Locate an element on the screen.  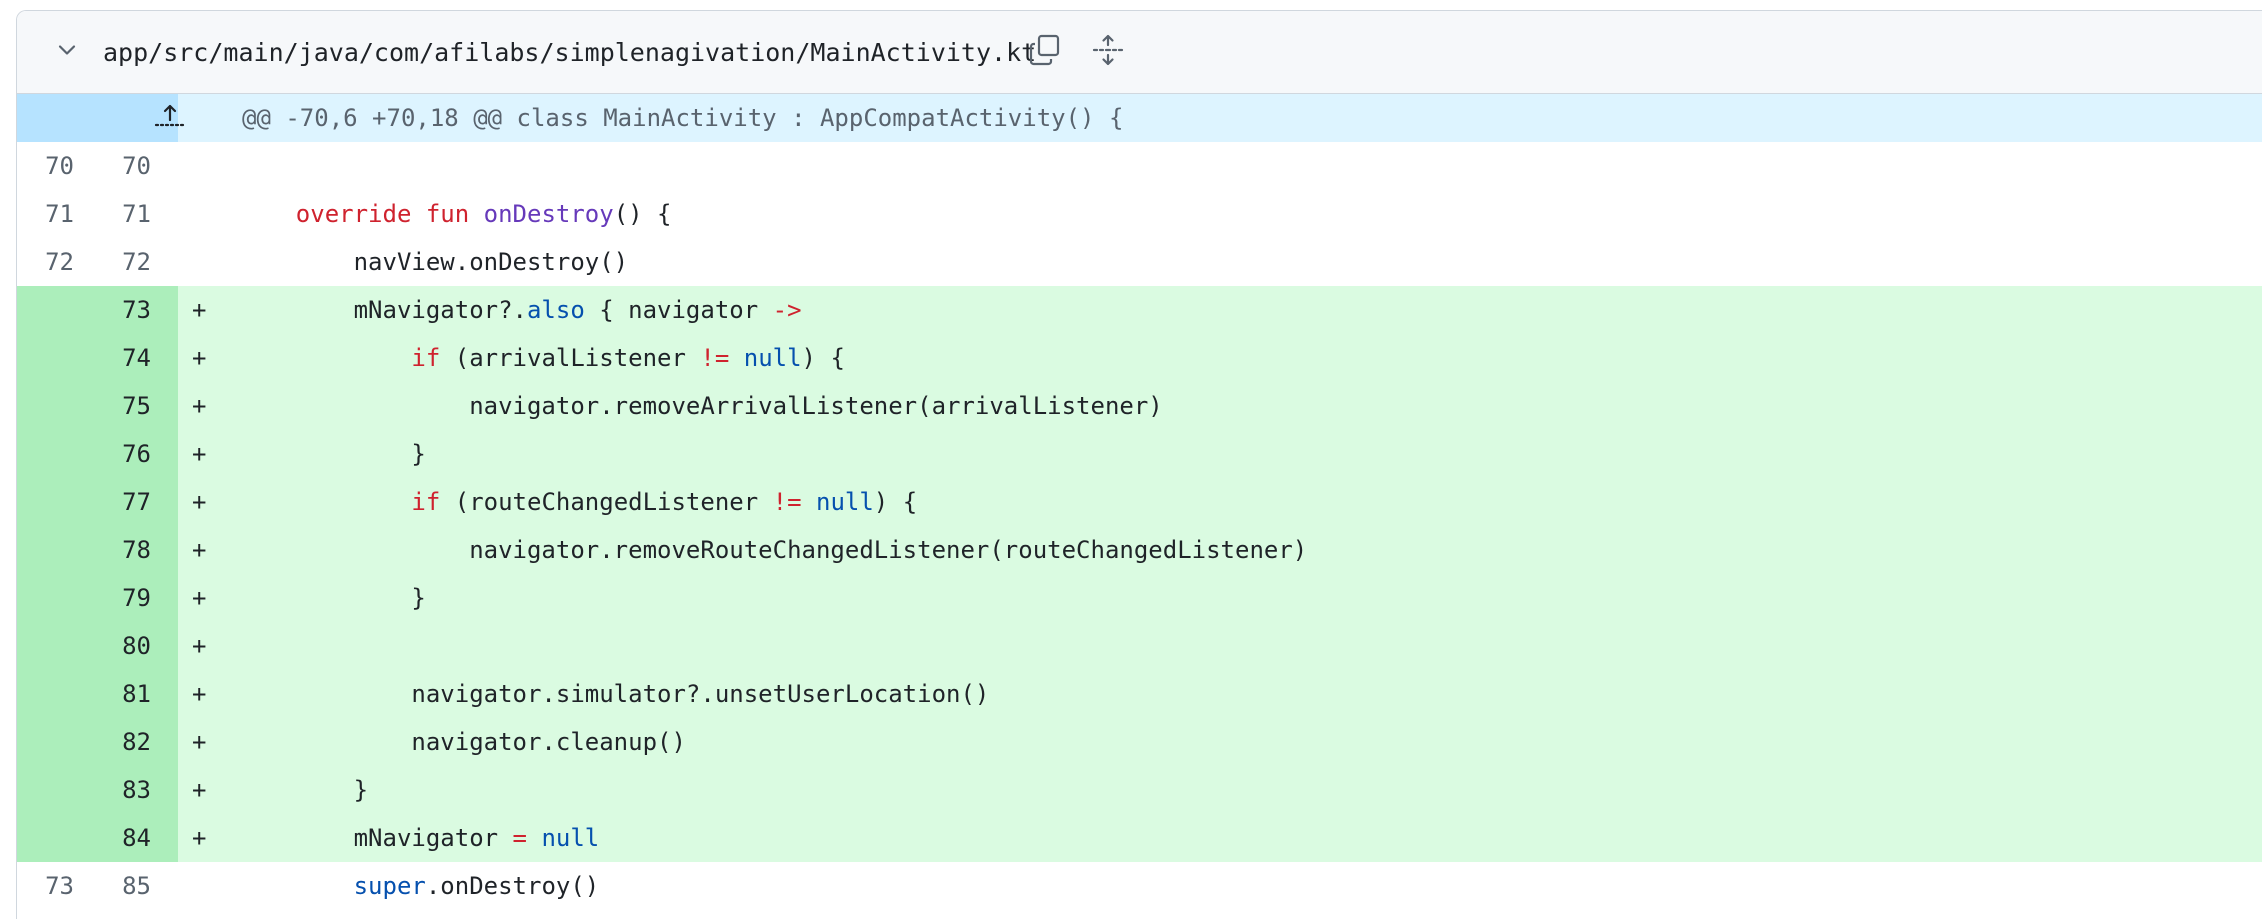
old-line-number: 72 is located at coordinates (45, 262).